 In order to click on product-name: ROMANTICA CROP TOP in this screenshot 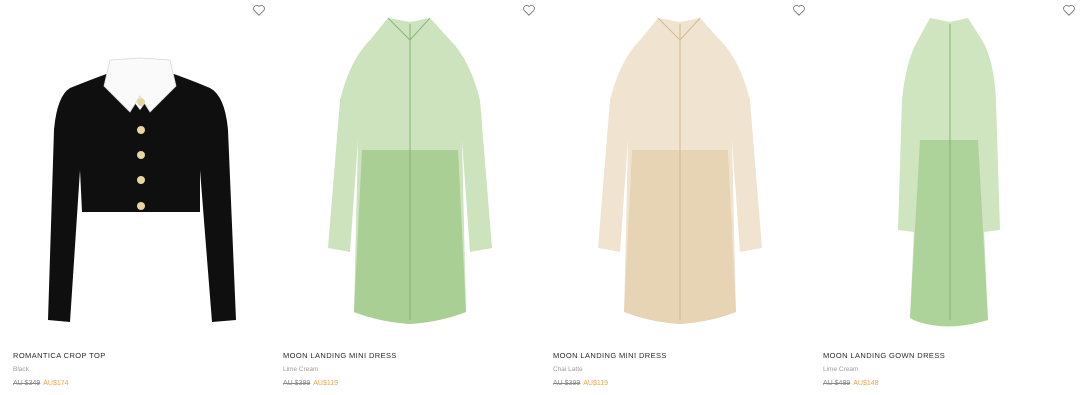, I will do `click(138, 355)`.